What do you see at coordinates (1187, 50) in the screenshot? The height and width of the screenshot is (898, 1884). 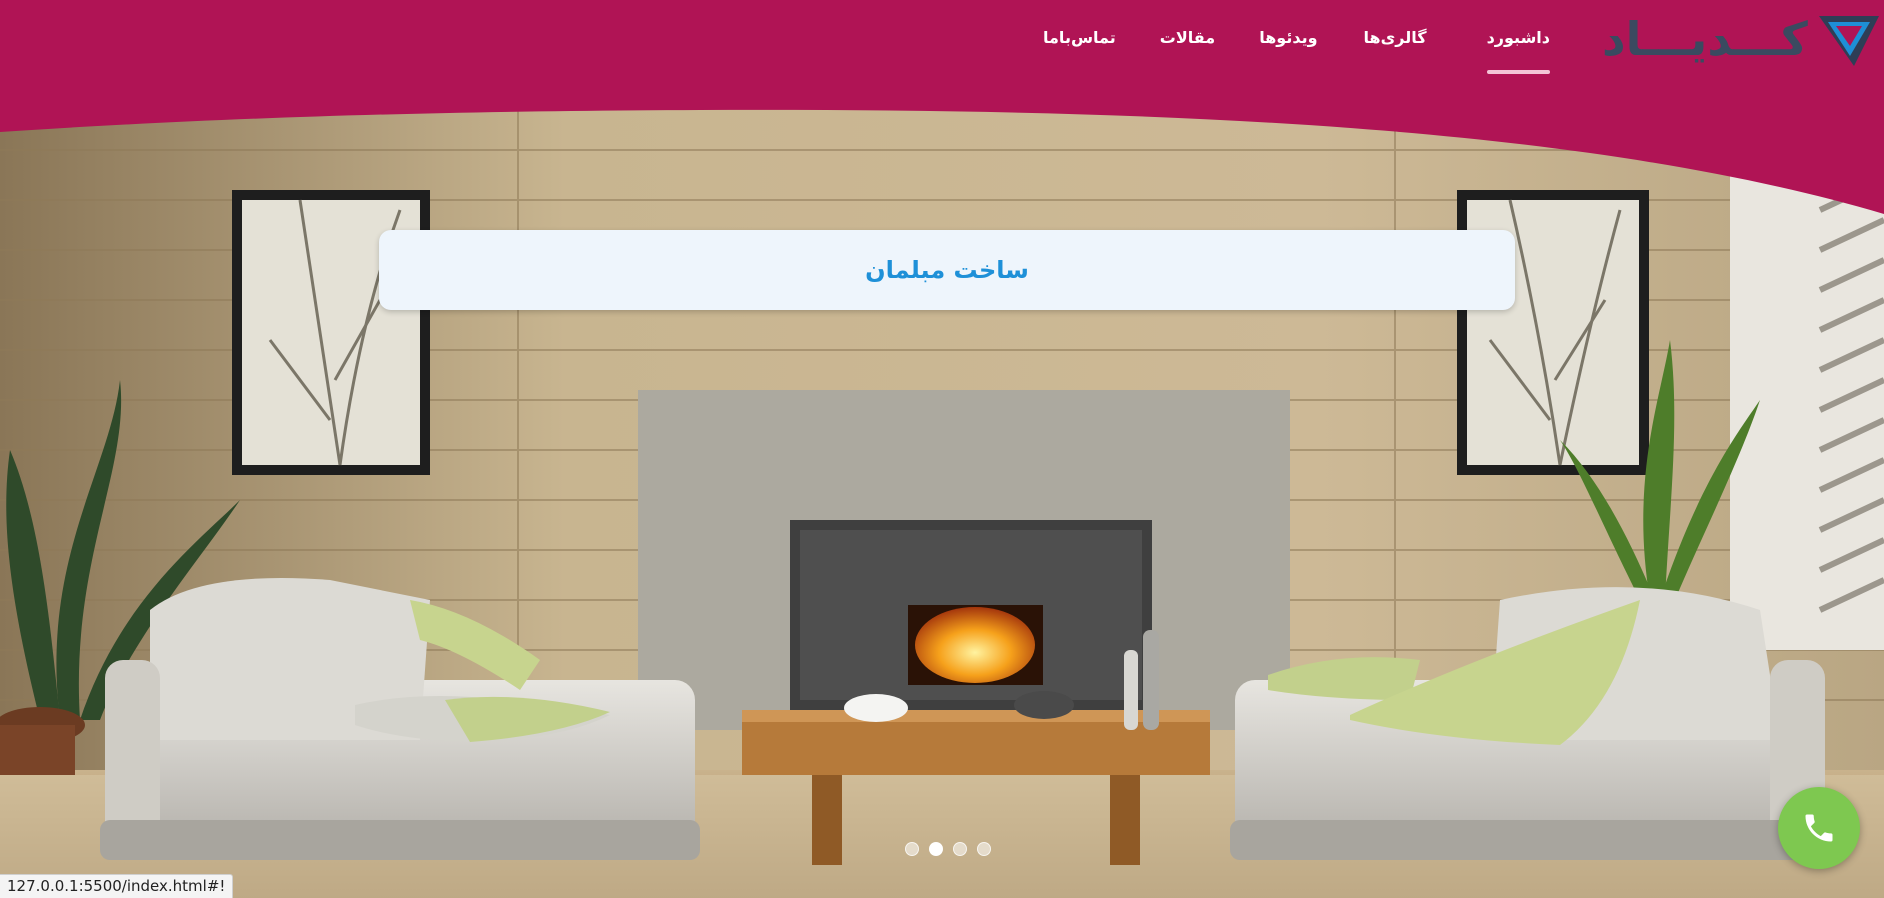 I see `nav-item-articles: مقالات` at bounding box center [1187, 50].